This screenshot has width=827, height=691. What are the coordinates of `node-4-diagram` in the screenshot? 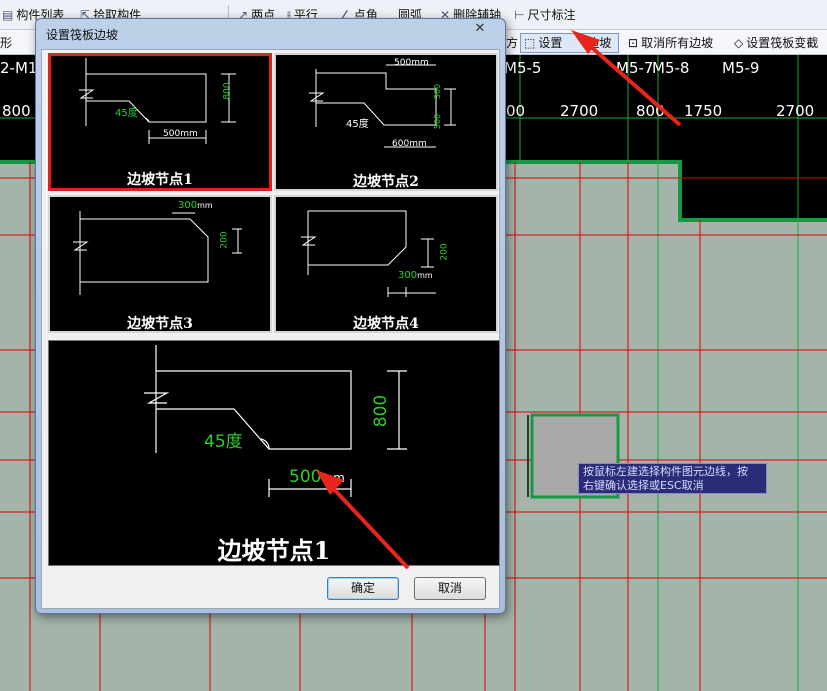 It's located at (368, 253).